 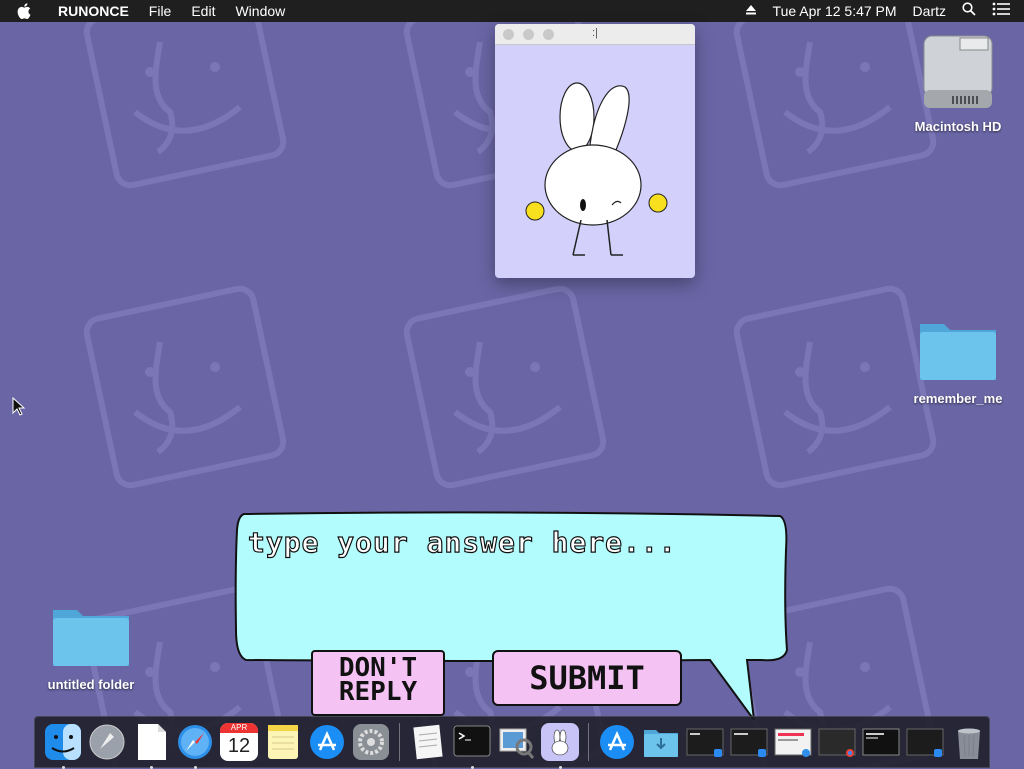 I want to click on dock-item-app-store, so click(x=327, y=742).